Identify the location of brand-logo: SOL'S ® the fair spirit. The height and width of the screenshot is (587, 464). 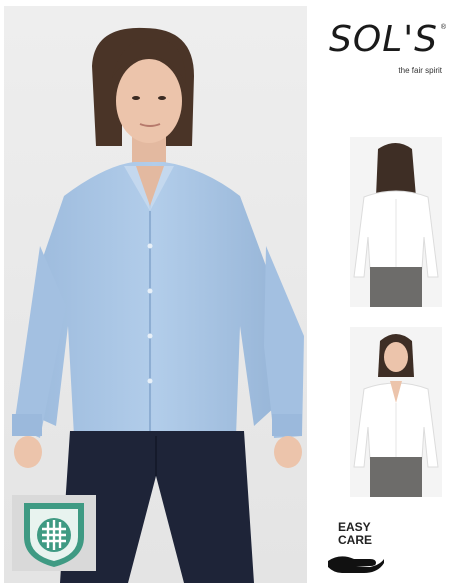
(388, 49).